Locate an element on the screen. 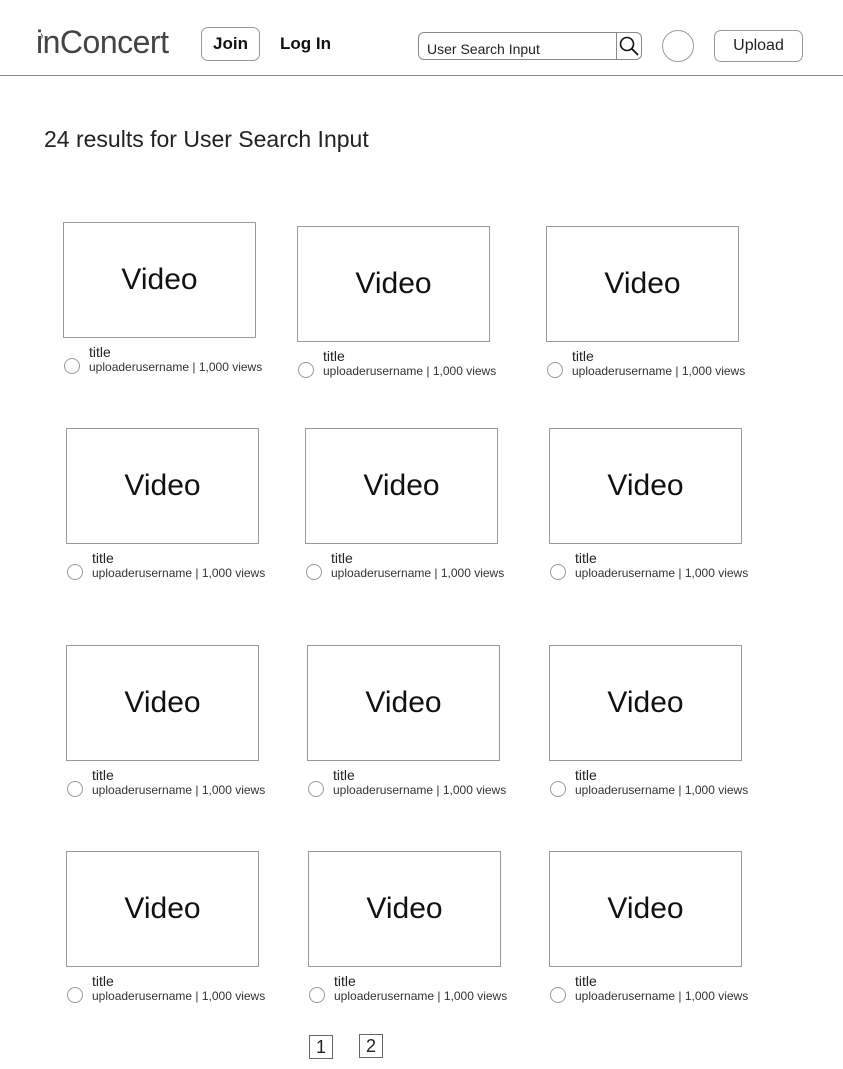 This screenshot has height=1069, width=843. site-logo: ♪ inConcert is located at coordinates (102, 42).